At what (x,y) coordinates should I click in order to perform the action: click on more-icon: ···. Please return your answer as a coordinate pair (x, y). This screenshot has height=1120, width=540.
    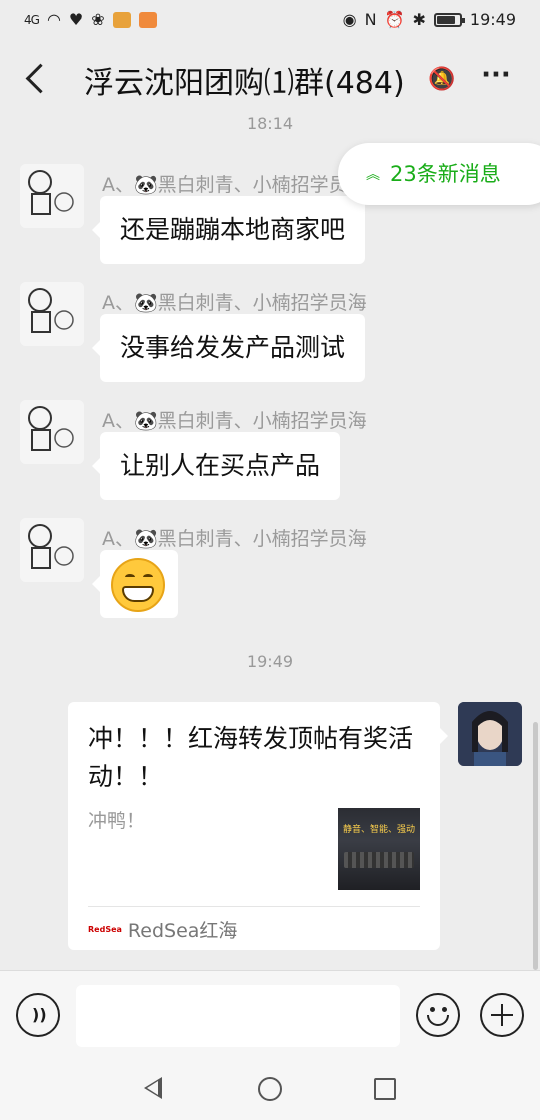
    Looking at the image, I should click on (496, 78).